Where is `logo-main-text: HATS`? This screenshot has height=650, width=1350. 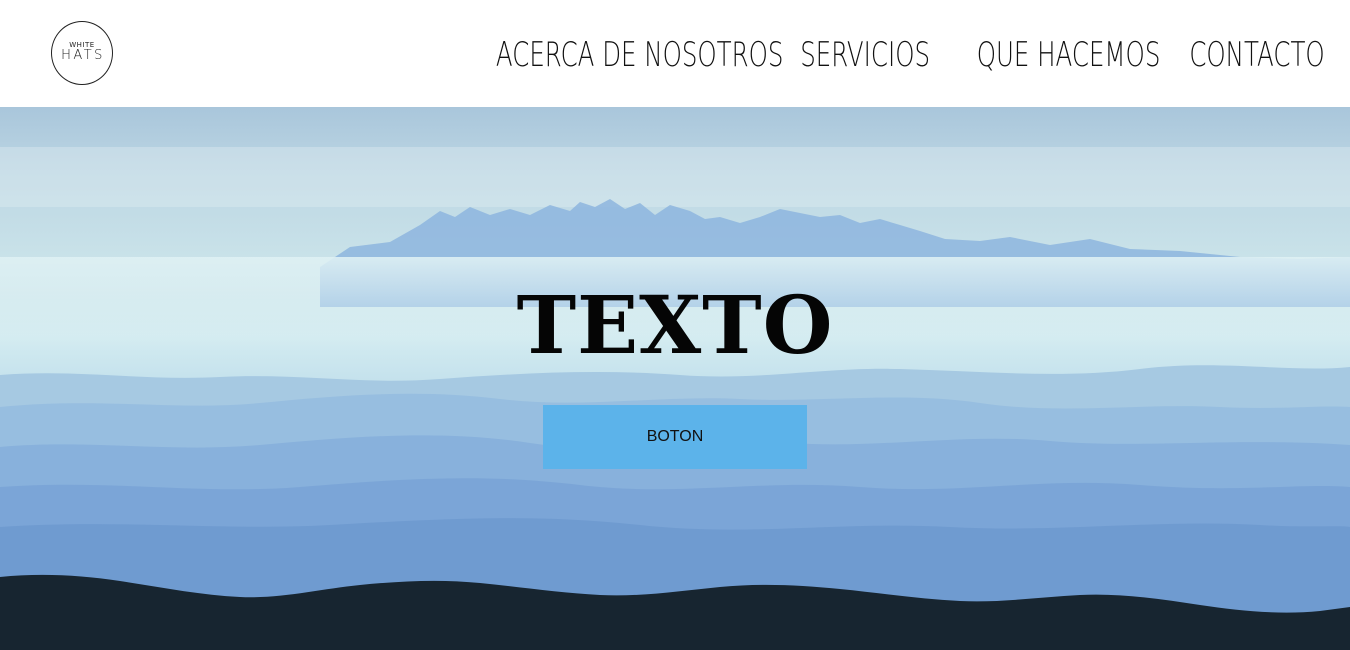
logo-main-text: HATS is located at coordinates (83, 55).